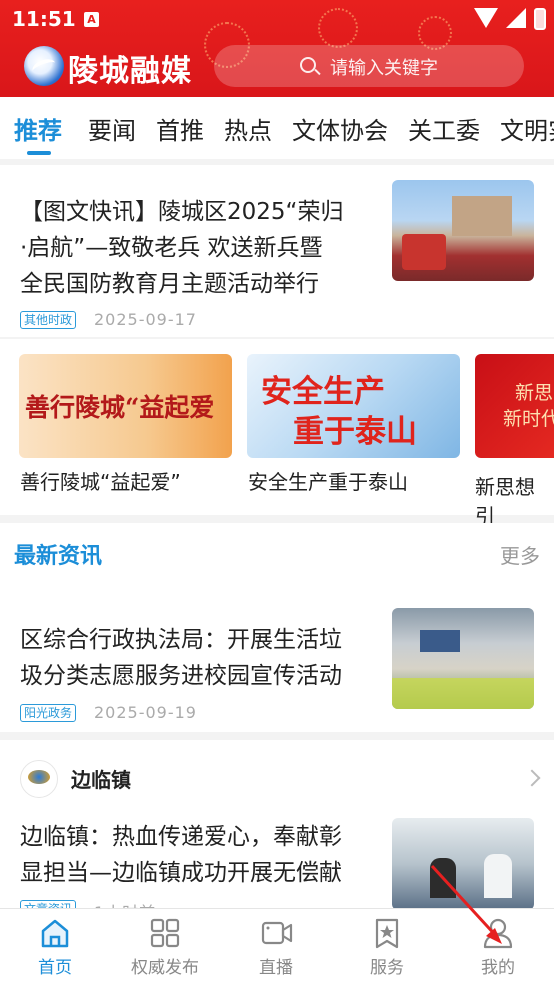 The width and height of the screenshot is (554, 984). Describe the element at coordinates (165, 968) in the screenshot. I see `nav-label: 权威发布` at that location.